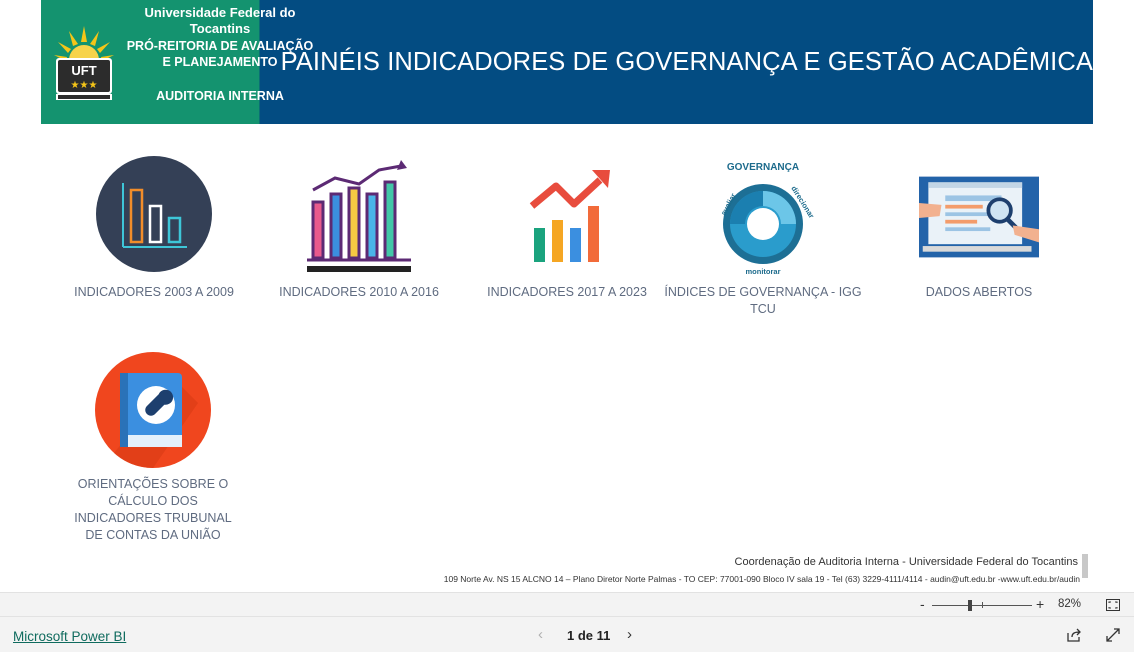 Image resolution: width=1134 pixels, height=652 pixels. I want to click on tile-indicadores-2017-2023: INDICADORES 2017 A 2023, so click(567, 229).